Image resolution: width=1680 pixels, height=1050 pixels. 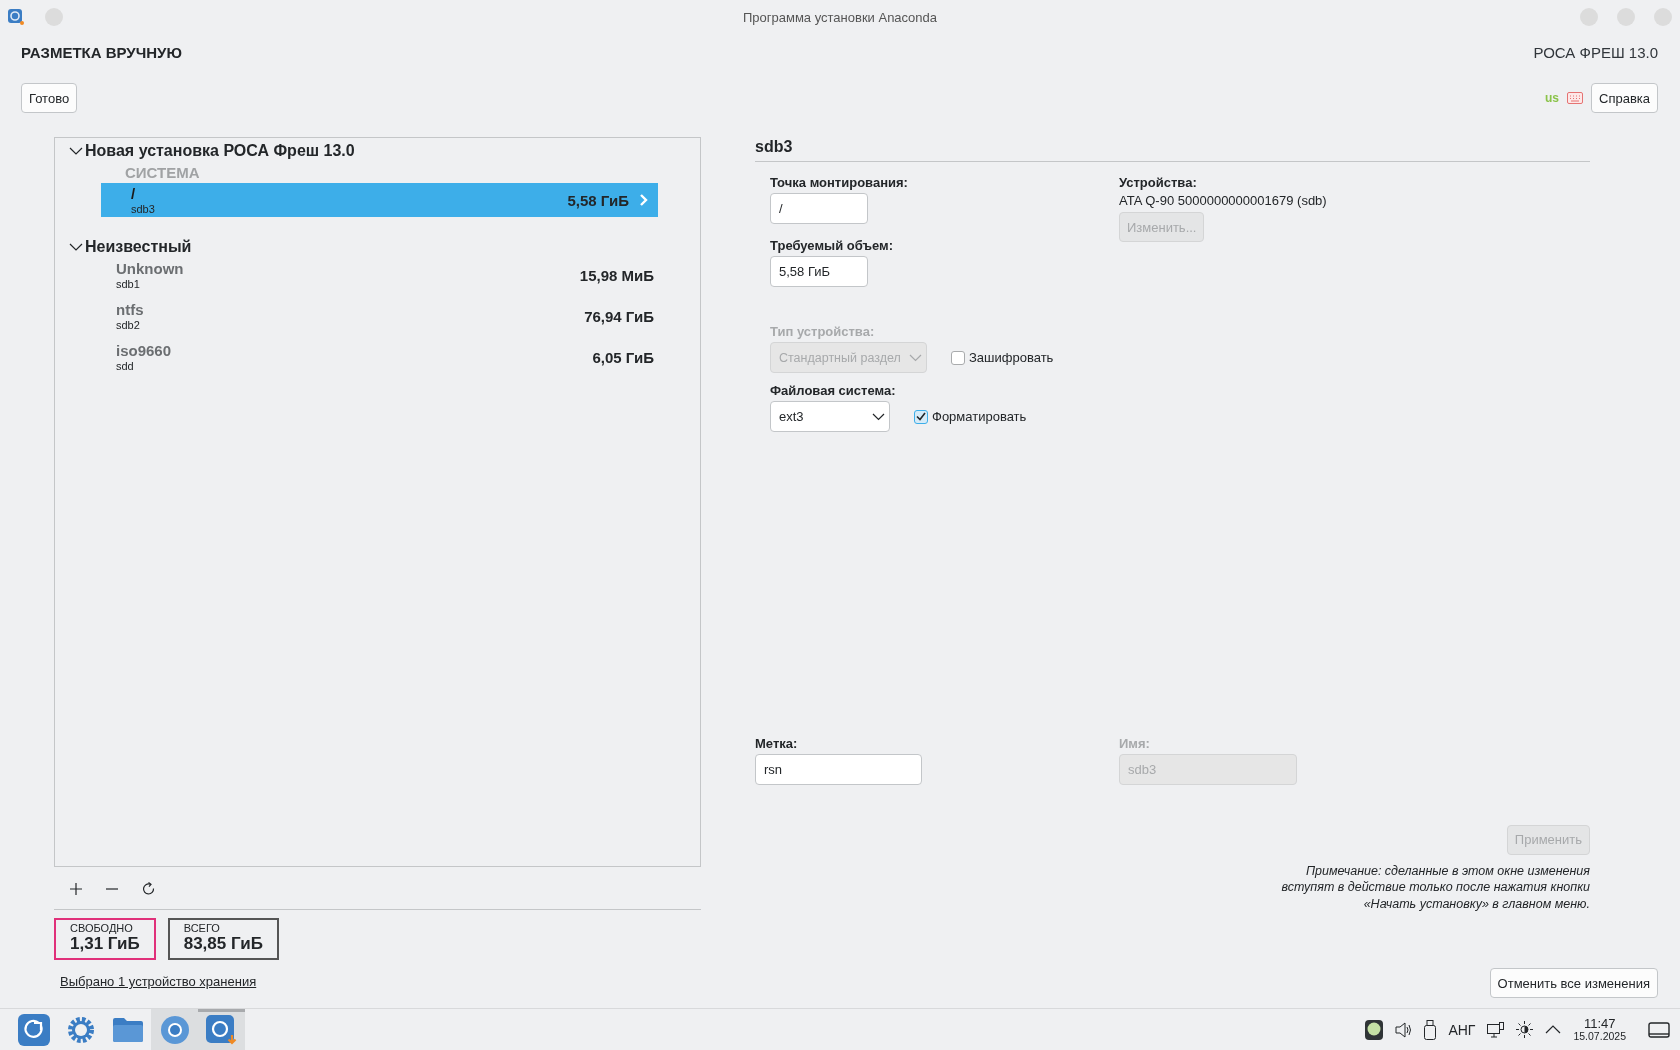 I want to click on speaker-icon, so click(x=1404, y=1029).